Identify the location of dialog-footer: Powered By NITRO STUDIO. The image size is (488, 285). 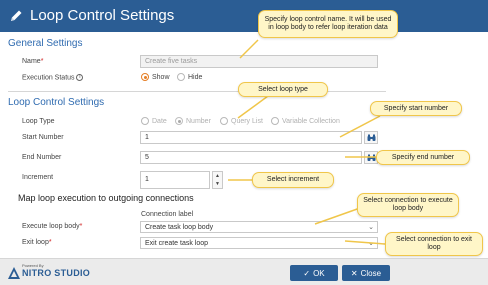
(244, 271).